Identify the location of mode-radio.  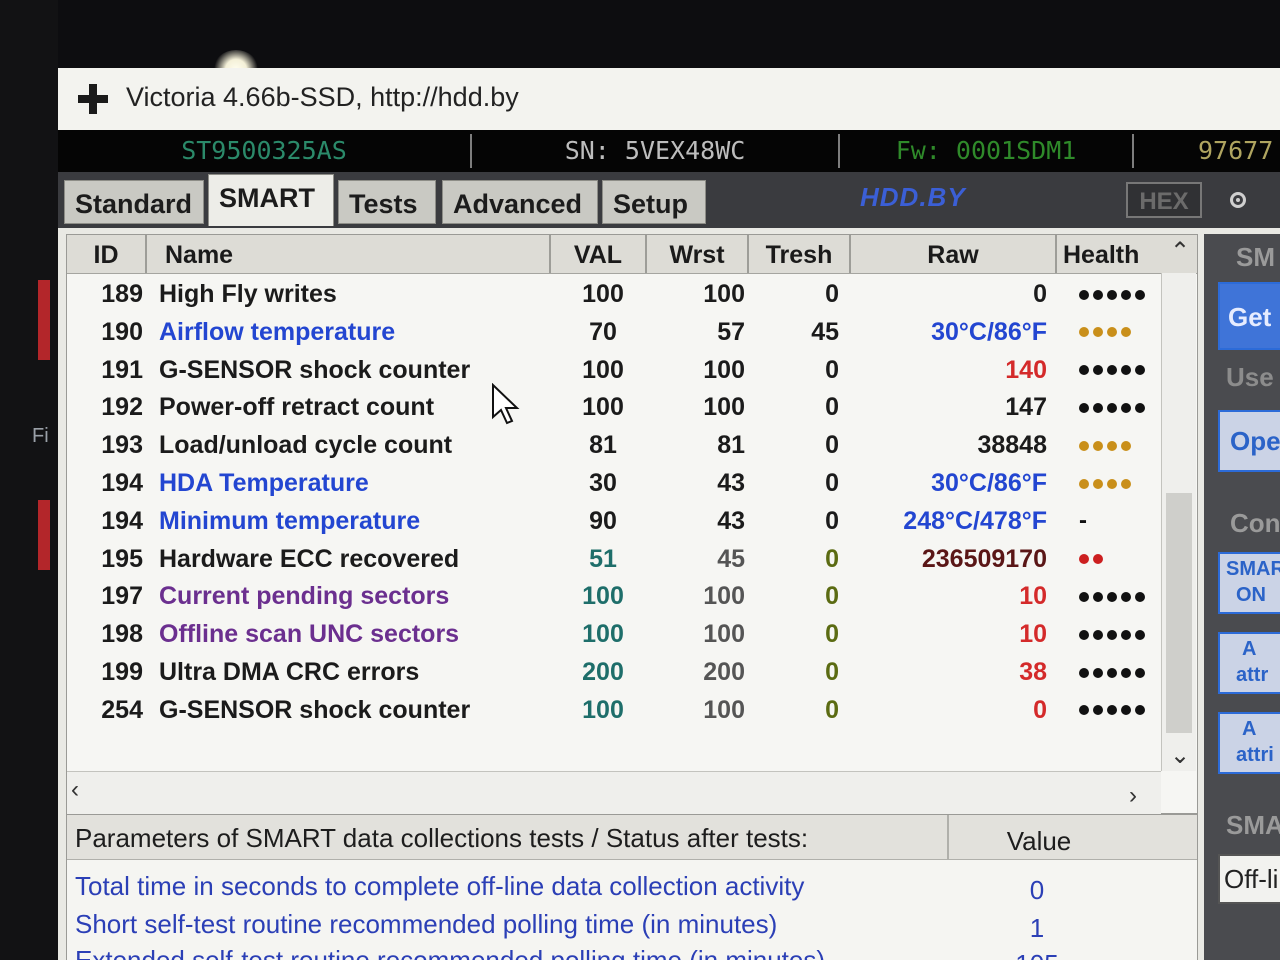
(1238, 200).